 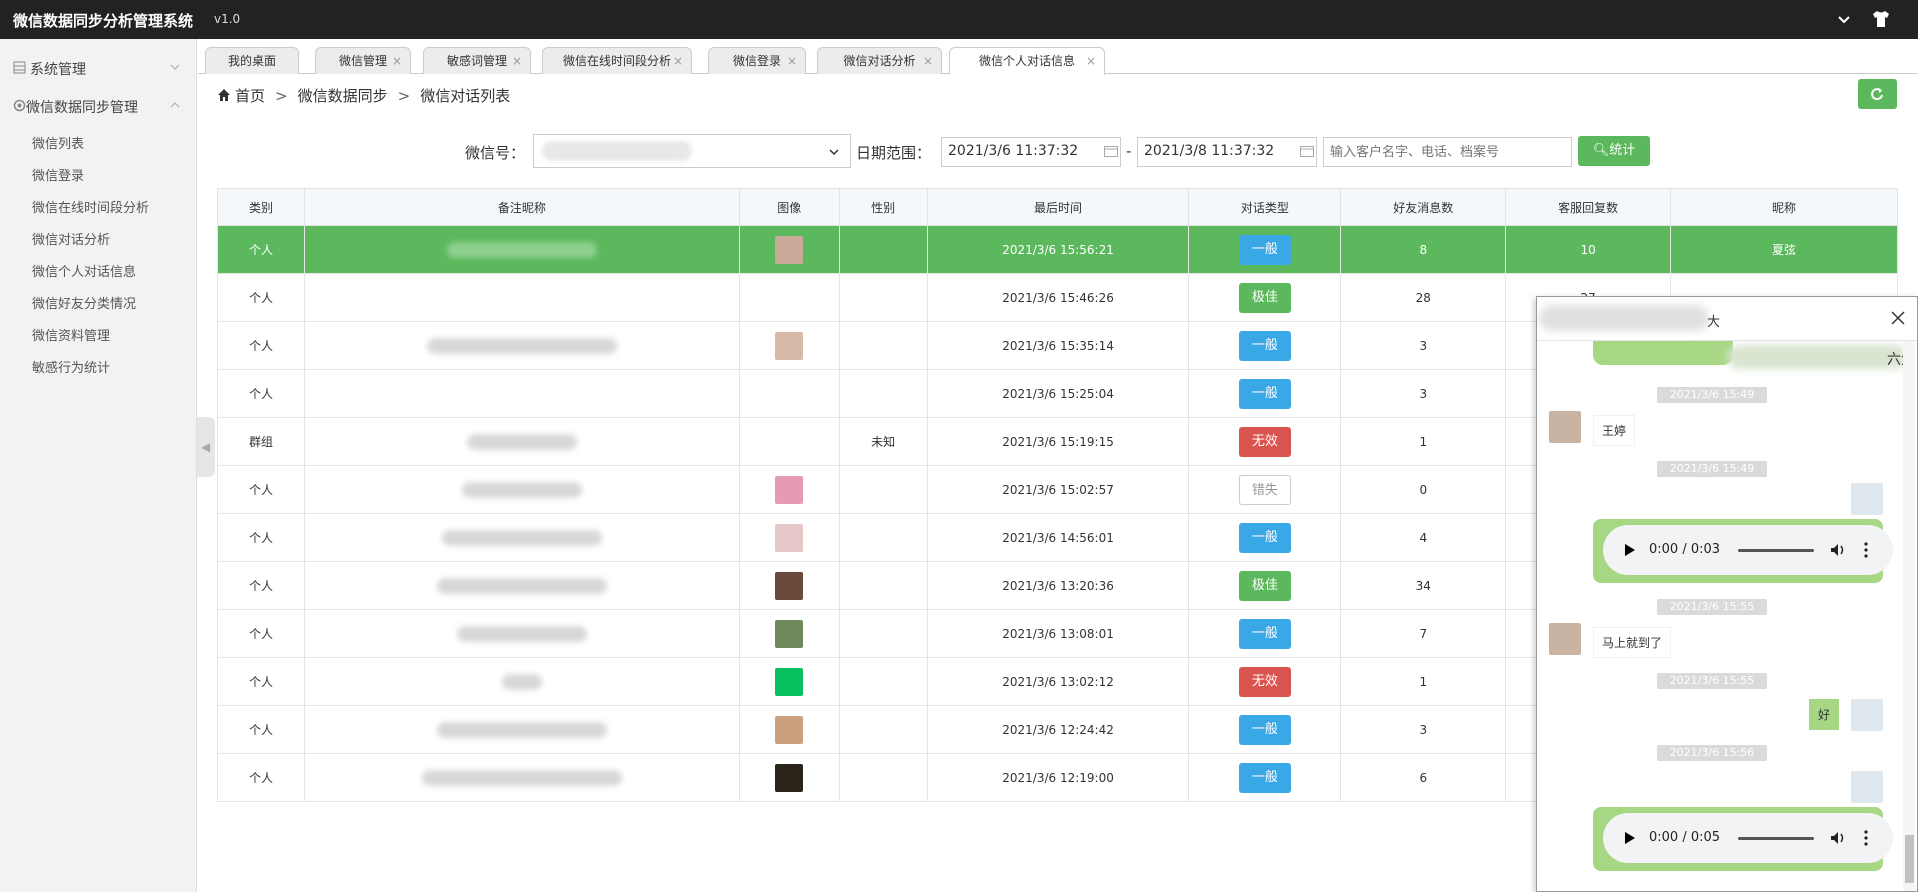 What do you see at coordinates (1784, 249) in the screenshot?
I see `cell-nickname: 夏弦` at bounding box center [1784, 249].